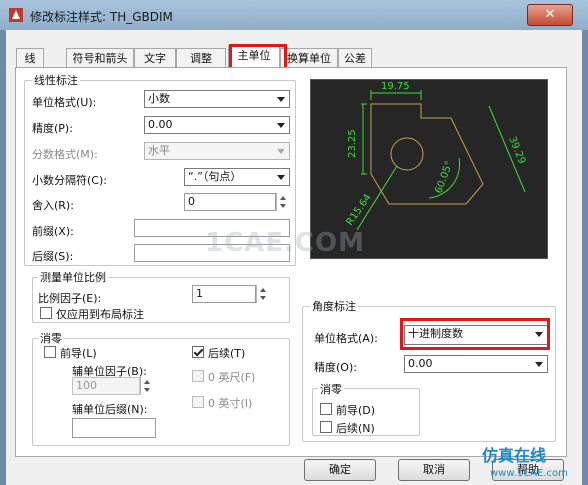 The height and width of the screenshot is (485, 588). What do you see at coordinates (53, 205) in the screenshot?
I see `roundoff-label: 舍入(R):` at bounding box center [53, 205].